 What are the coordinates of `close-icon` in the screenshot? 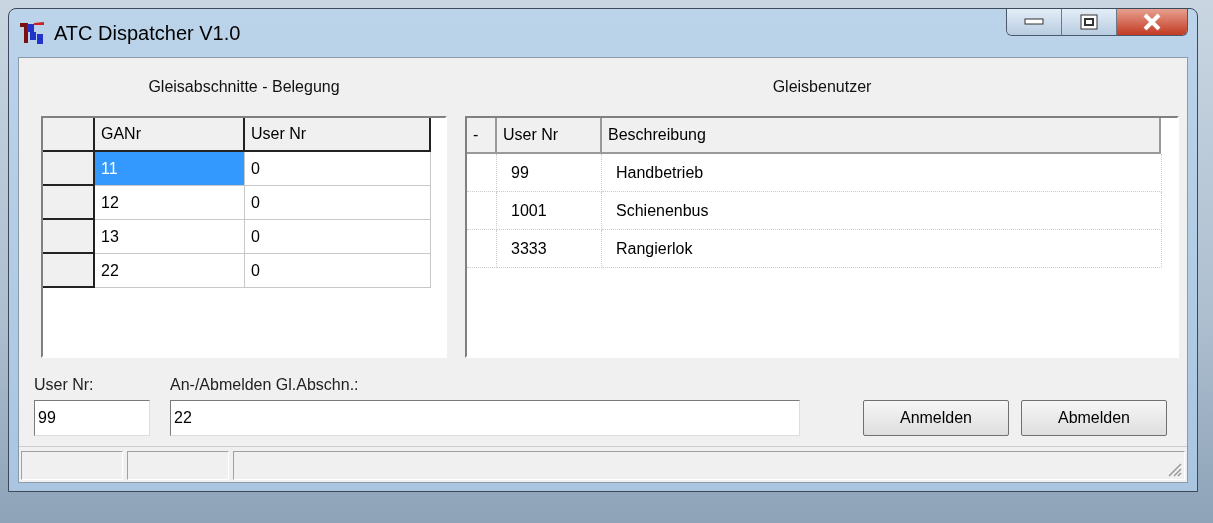 It's located at (1152, 22).